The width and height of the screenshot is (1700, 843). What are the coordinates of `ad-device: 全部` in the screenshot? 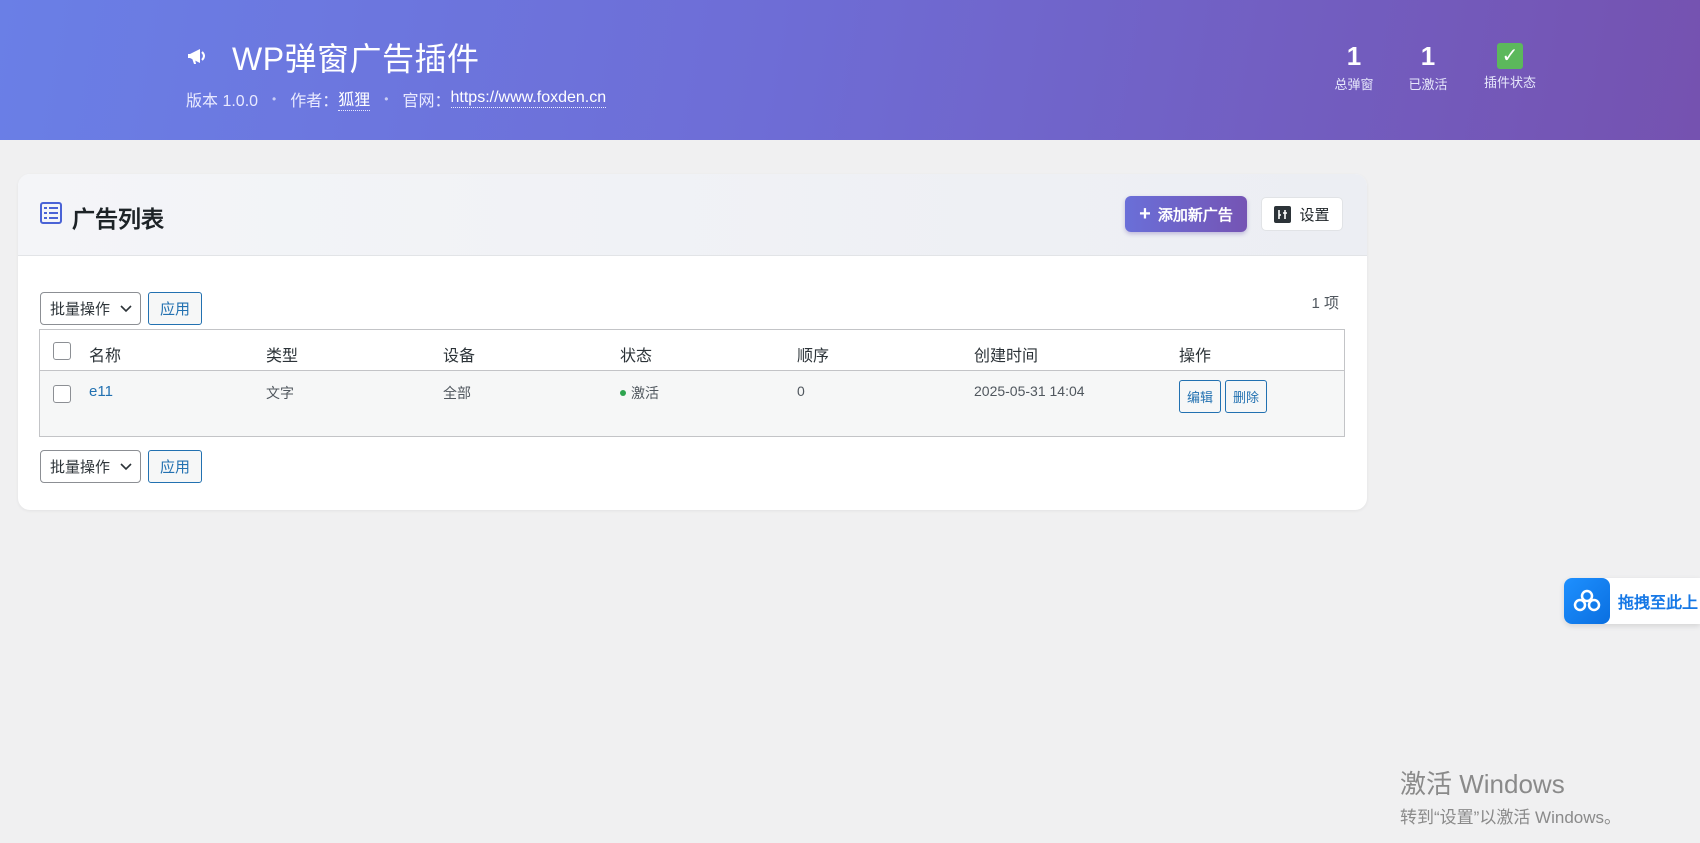 It's located at (457, 393).